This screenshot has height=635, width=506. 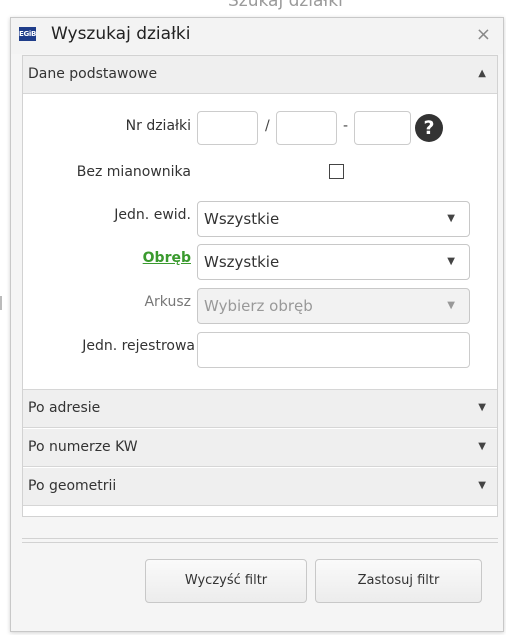 I want to click on help-icon: ?, so click(x=429, y=128).